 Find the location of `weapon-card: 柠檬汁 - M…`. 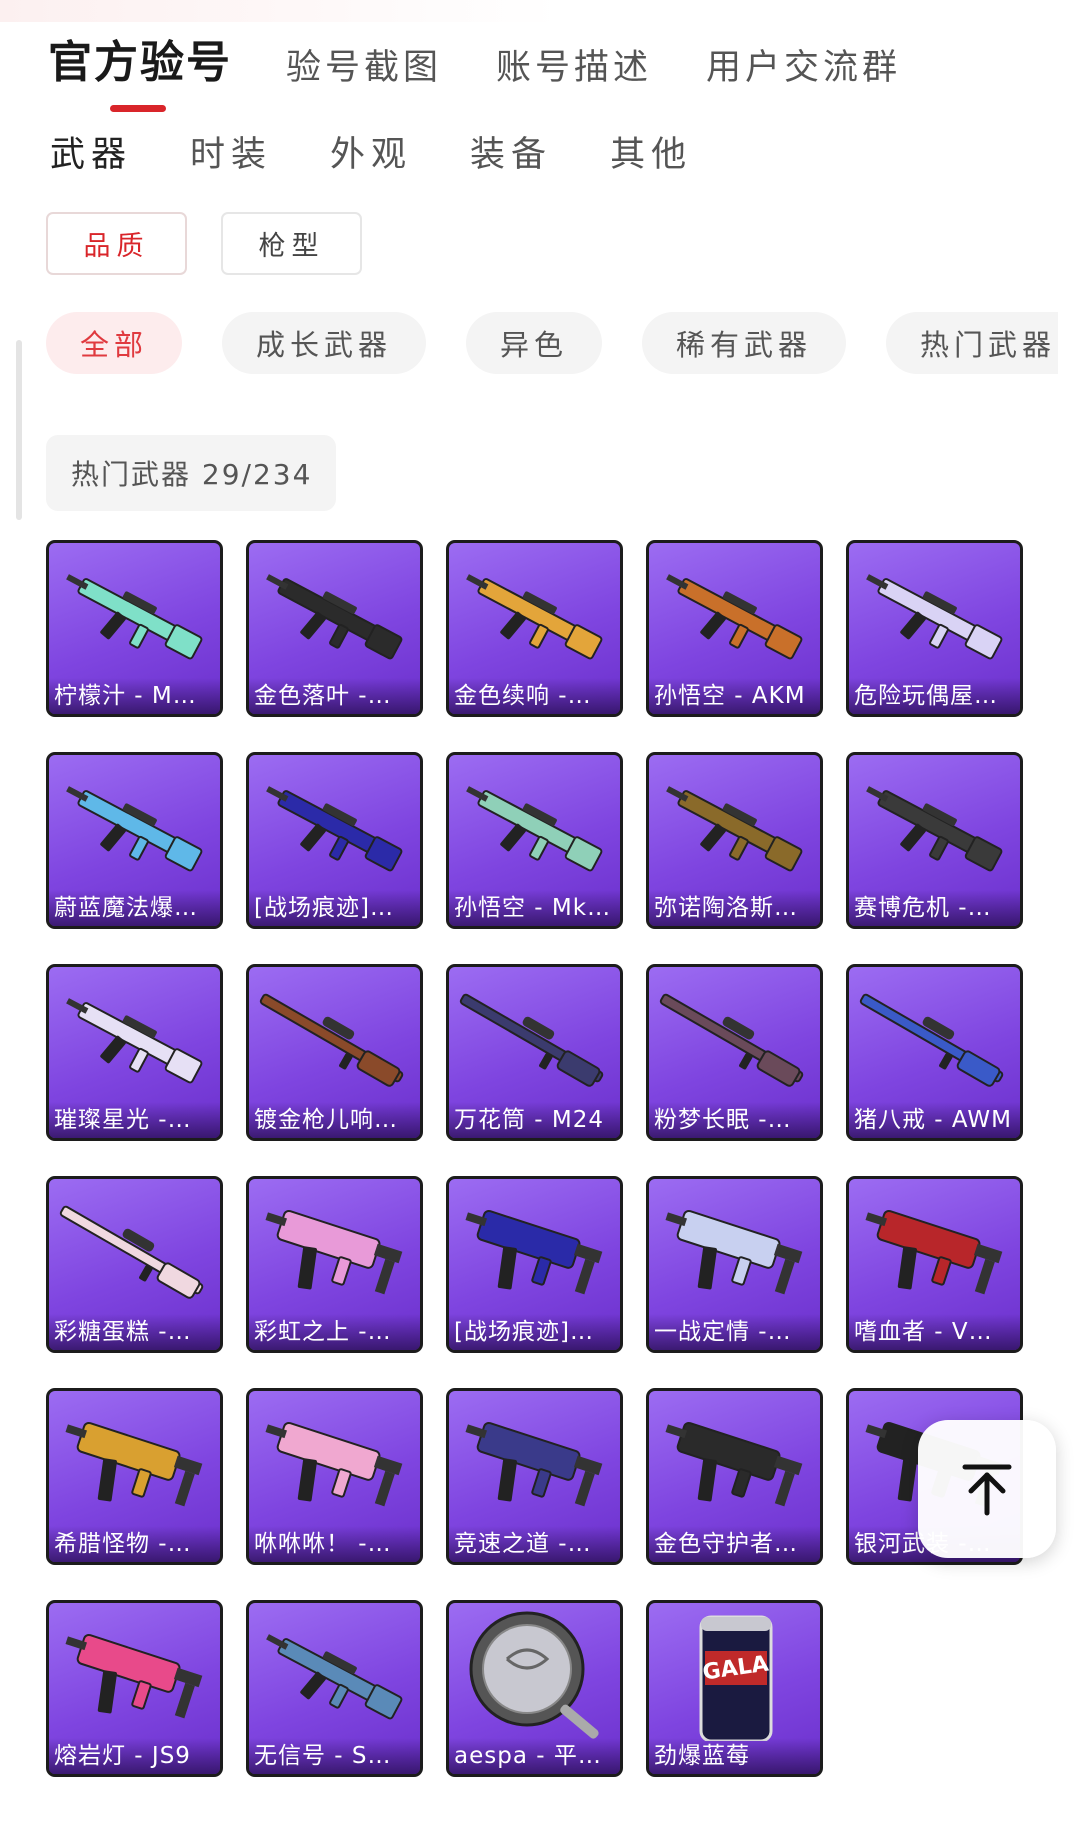

weapon-card: 柠檬汁 - M… is located at coordinates (134, 628).